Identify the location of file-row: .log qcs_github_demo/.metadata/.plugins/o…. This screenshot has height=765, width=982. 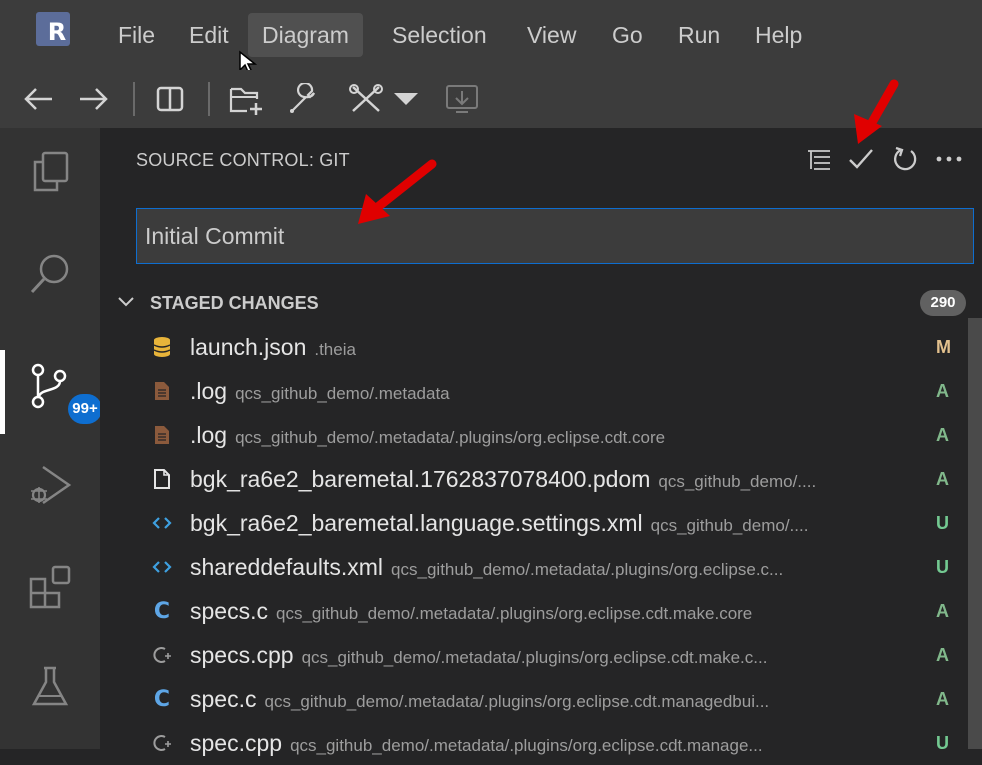
(535, 435).